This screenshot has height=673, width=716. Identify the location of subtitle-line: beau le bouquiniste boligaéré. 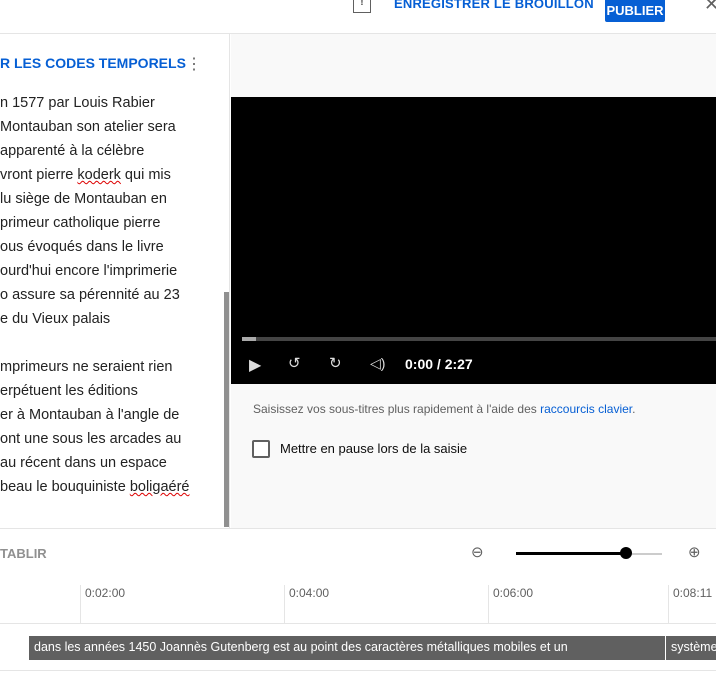
(95, 487).